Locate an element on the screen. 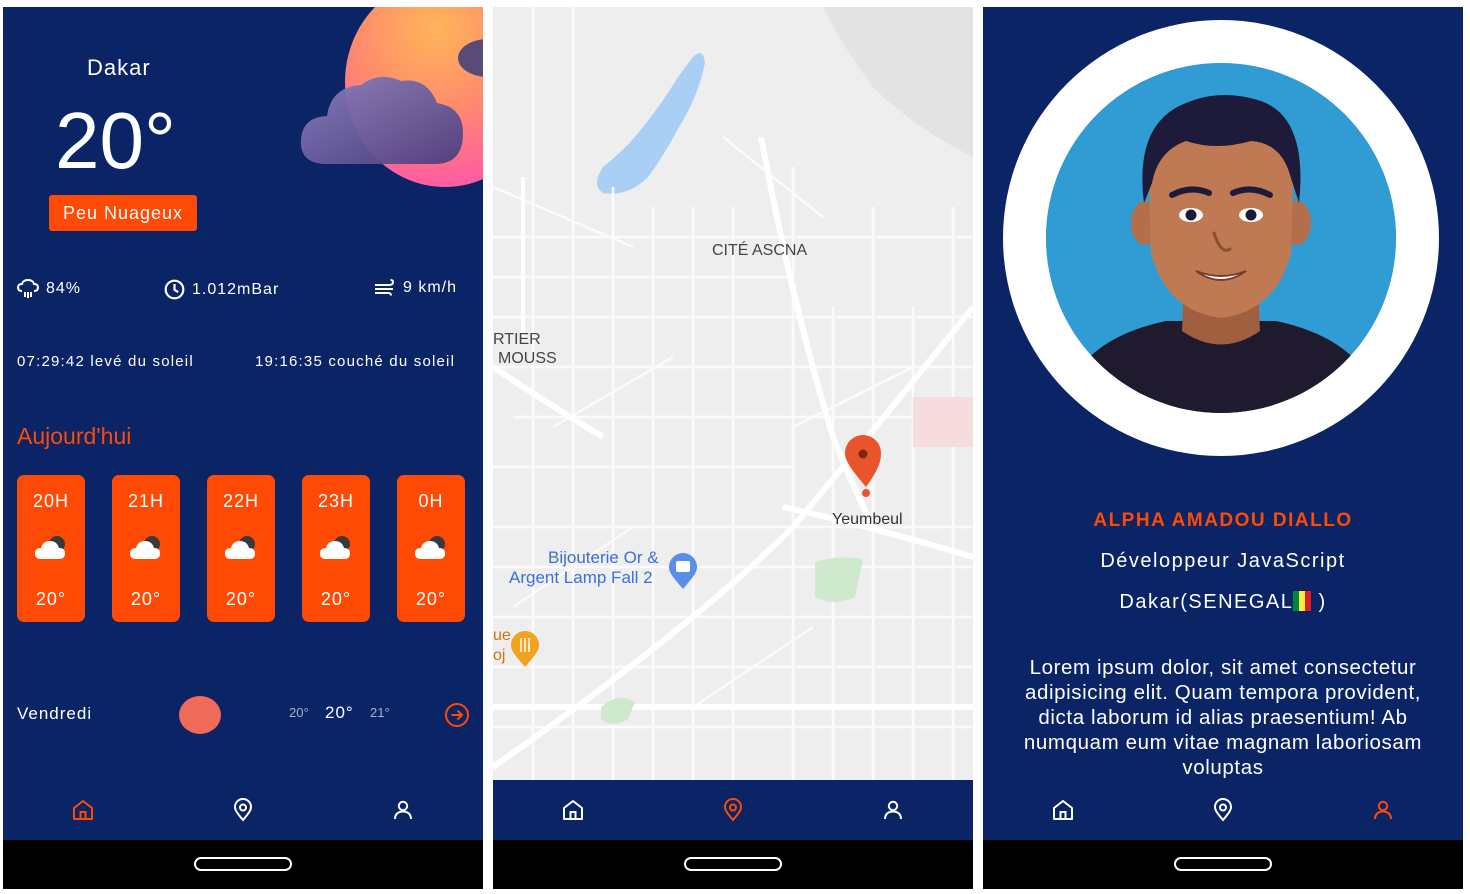  avatar-illustration is located at coordinates (1221, 238).